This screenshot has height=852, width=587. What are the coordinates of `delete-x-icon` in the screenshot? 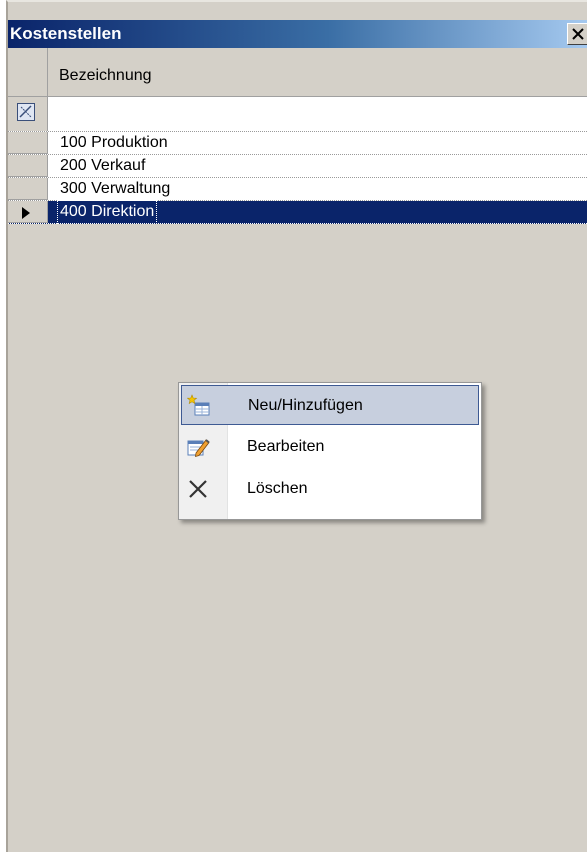 It's located at (198, 489).